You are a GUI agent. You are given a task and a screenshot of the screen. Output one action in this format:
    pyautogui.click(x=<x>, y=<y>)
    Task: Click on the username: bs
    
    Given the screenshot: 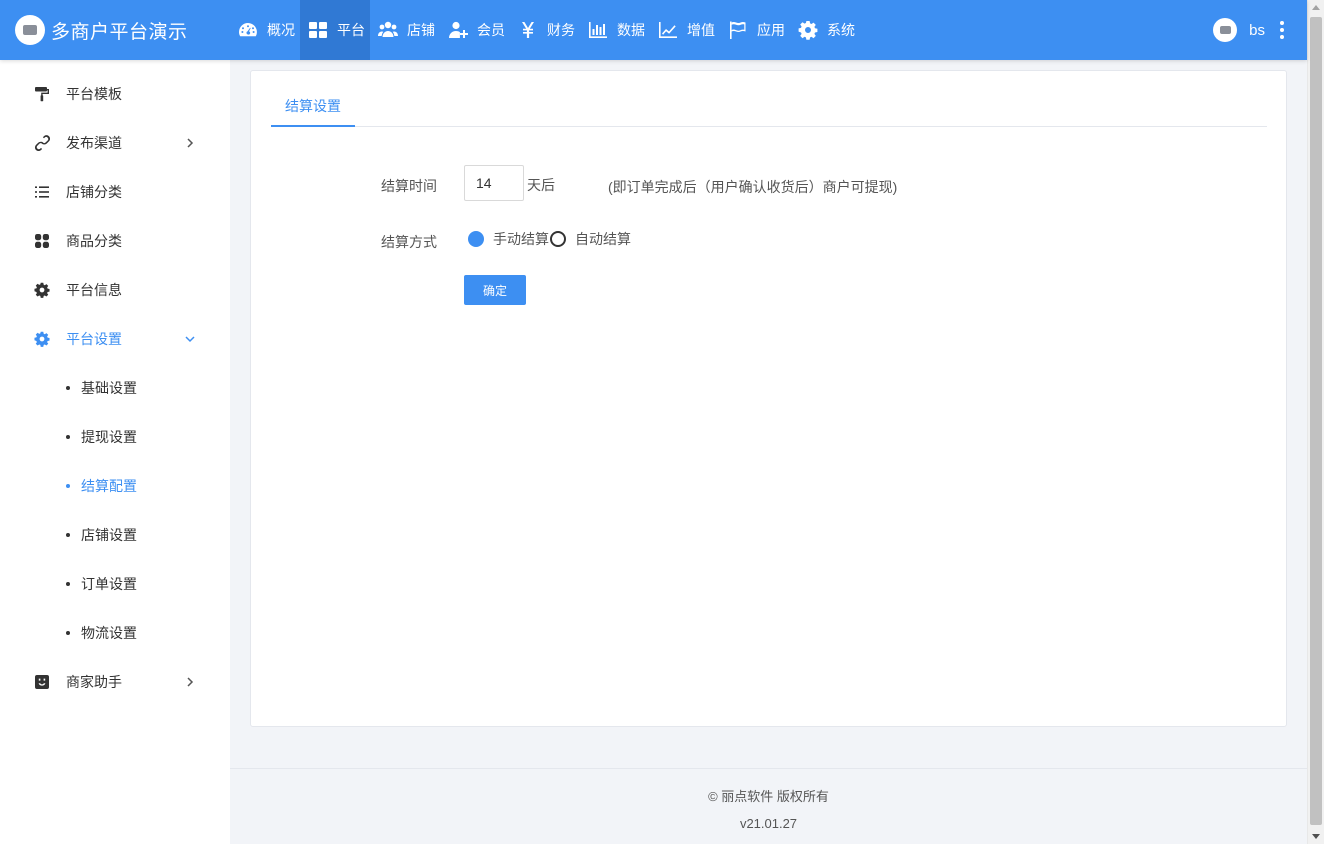 What is the action you would take?
    pyautogui.click(x=1257, y=30)
    